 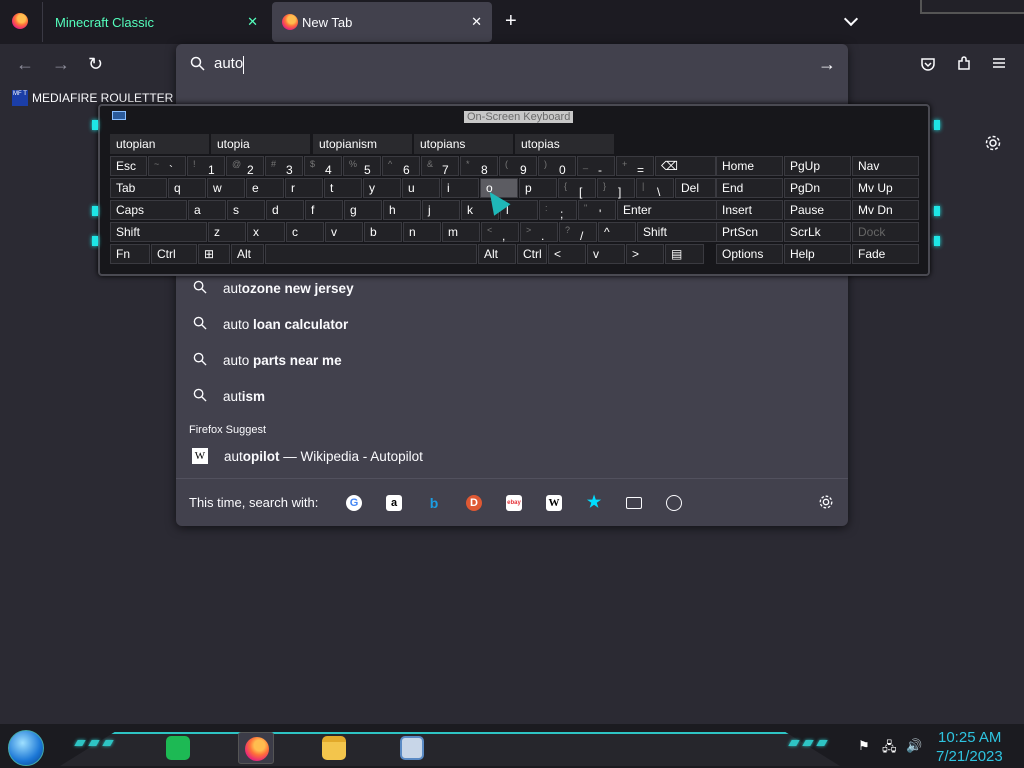 What do you see at coordinates (817, 254) in the screenshot?
I see `key-help: Help` at bounding box center [817, 254].